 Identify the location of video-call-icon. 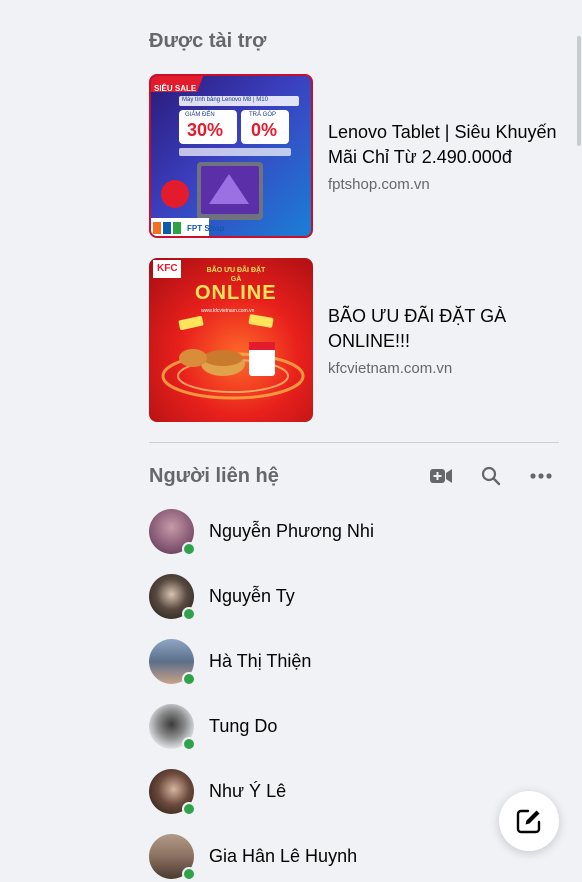
(441, 476).